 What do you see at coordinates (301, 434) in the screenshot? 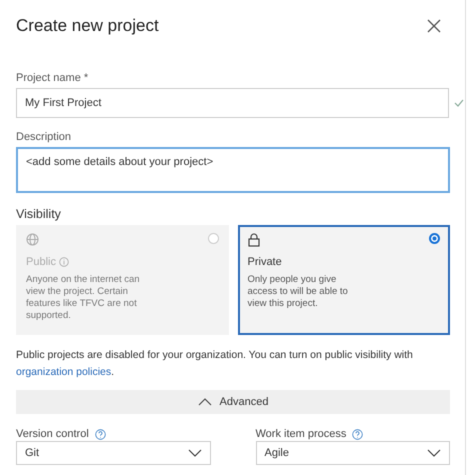
I see `field-label: Work item process` at bounding box center [301, 434].